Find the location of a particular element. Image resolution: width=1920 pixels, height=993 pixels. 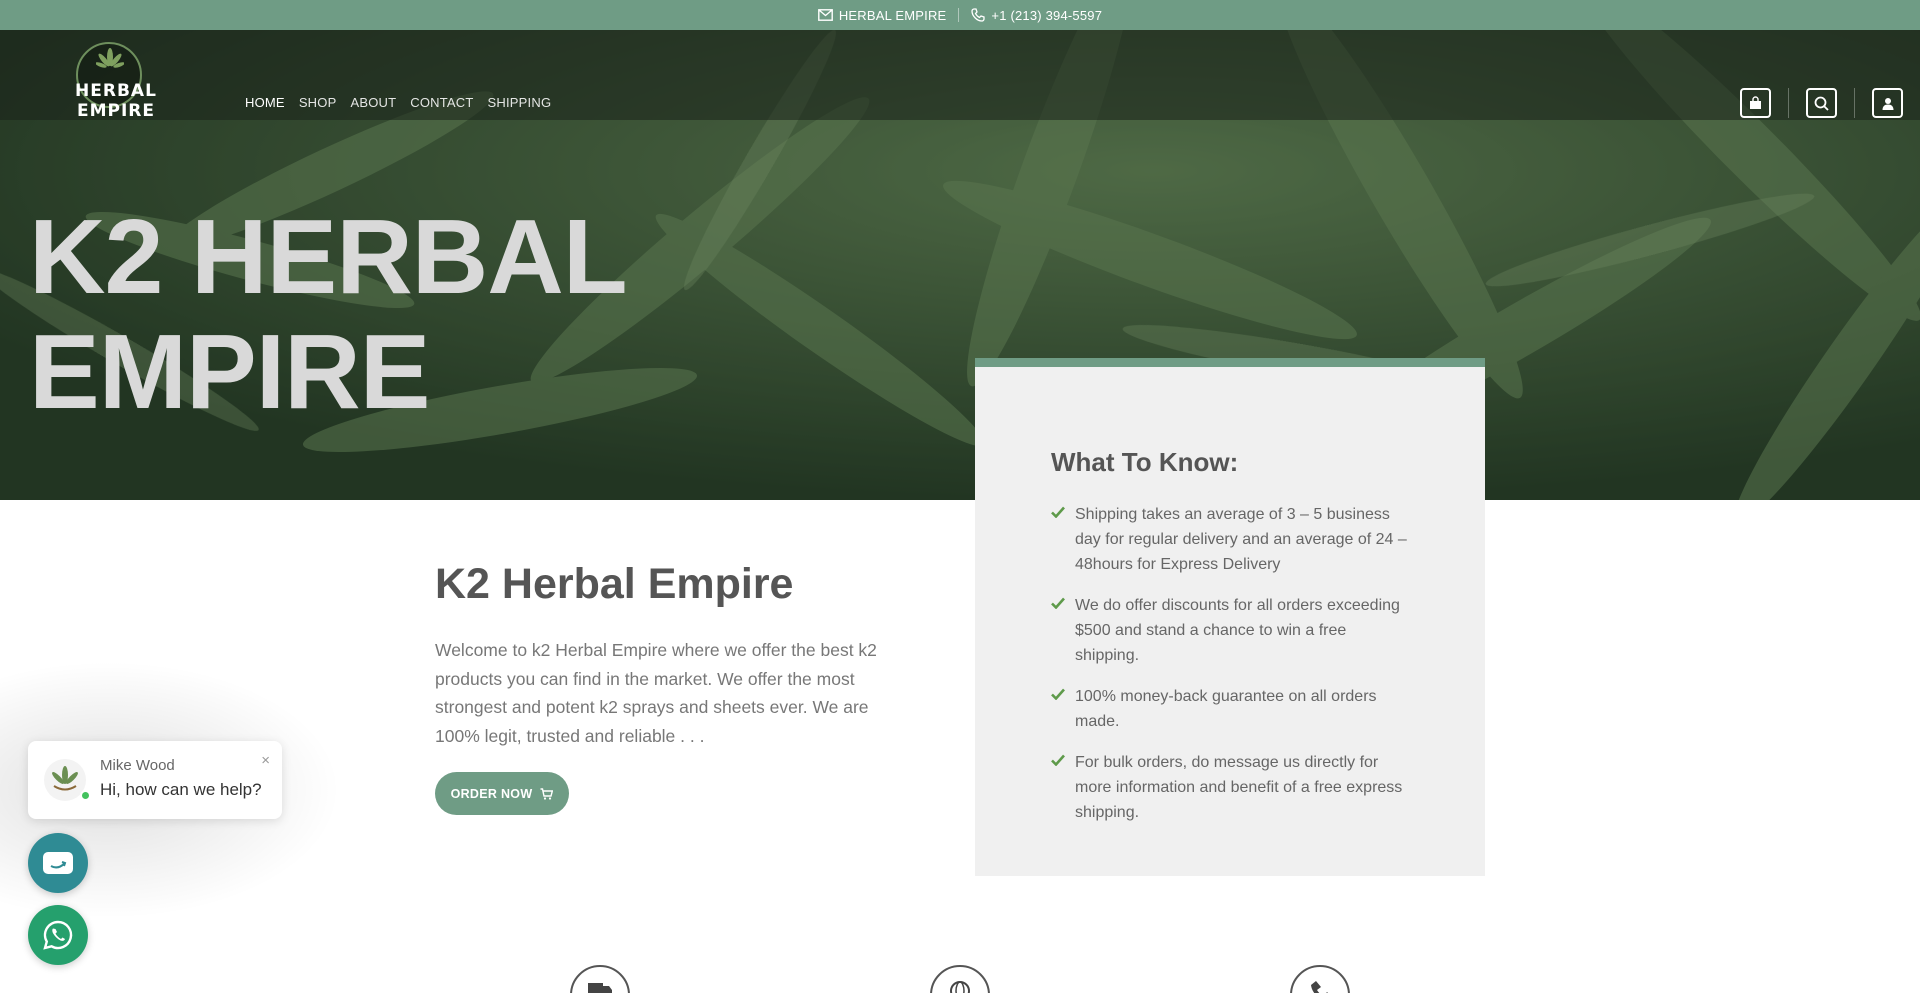

topbar-divider is located at coordinates (959, 15).